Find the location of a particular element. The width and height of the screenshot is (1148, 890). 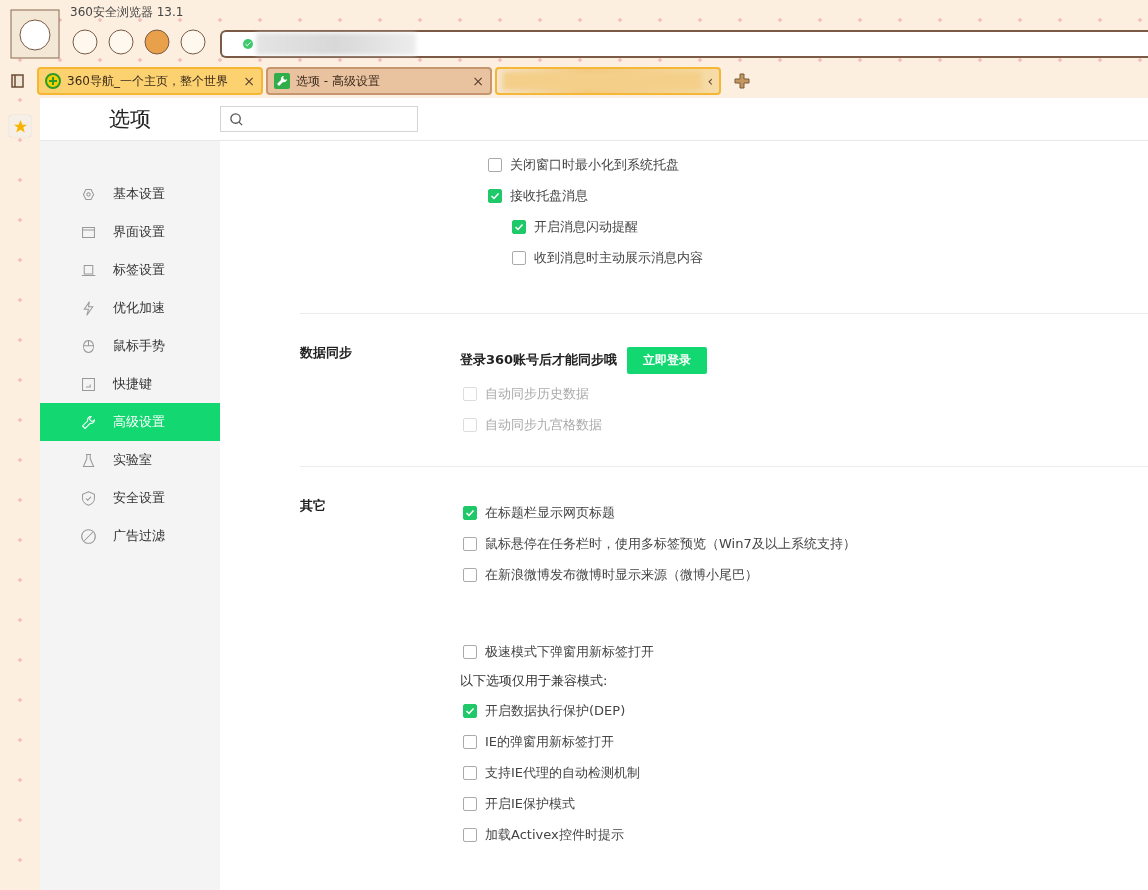

secure-icon is located at coordinates (248, 44).